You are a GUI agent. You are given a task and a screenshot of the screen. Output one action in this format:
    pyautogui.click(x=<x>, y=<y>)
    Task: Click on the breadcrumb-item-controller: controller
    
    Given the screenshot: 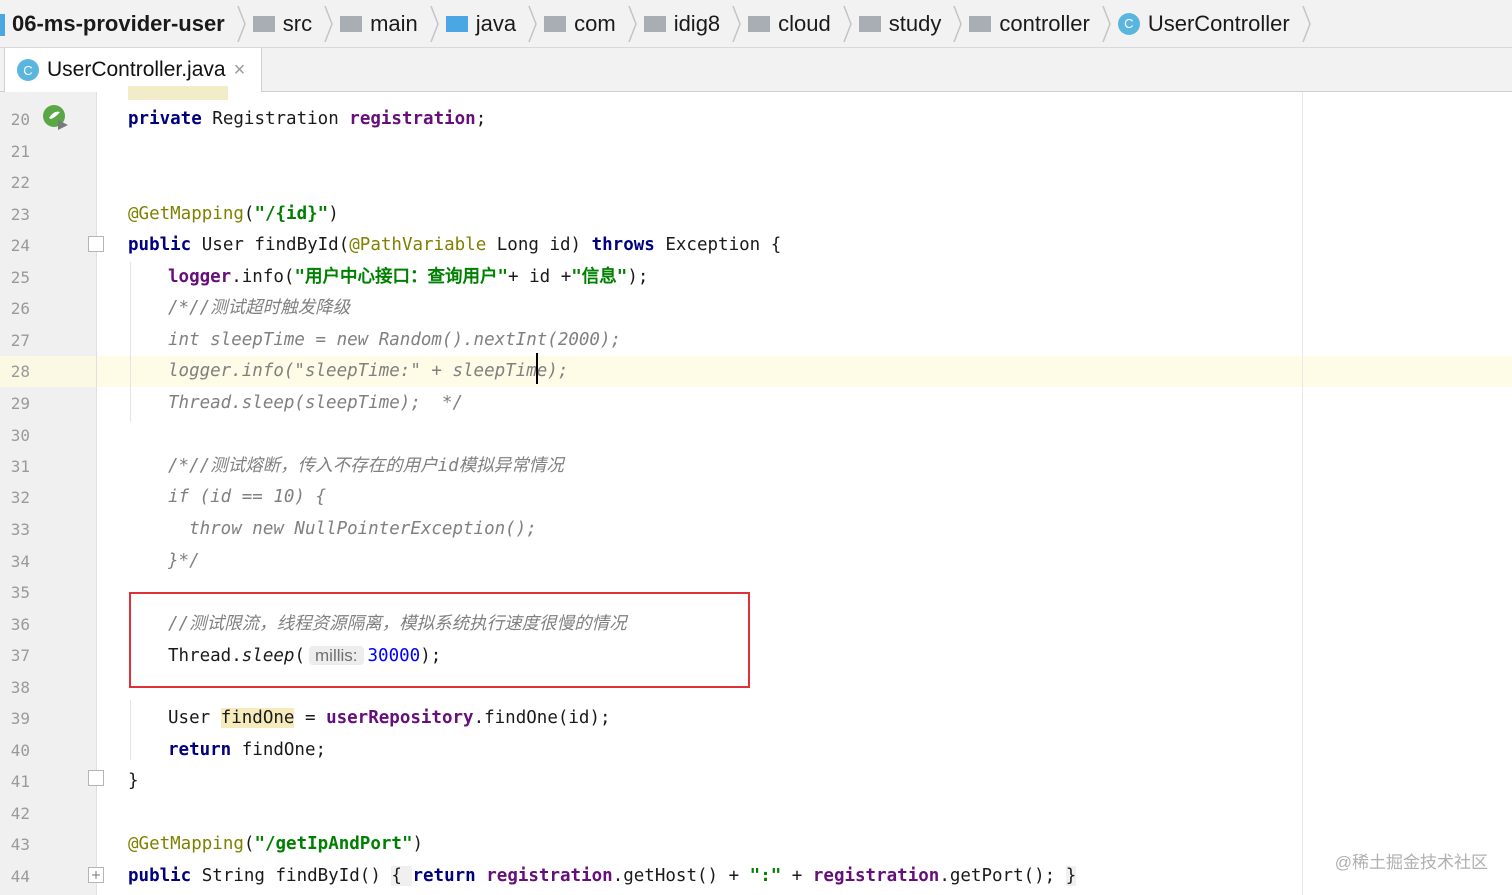 What is the action you would take?
    pyautogui.click(x=1031, y=24)
    